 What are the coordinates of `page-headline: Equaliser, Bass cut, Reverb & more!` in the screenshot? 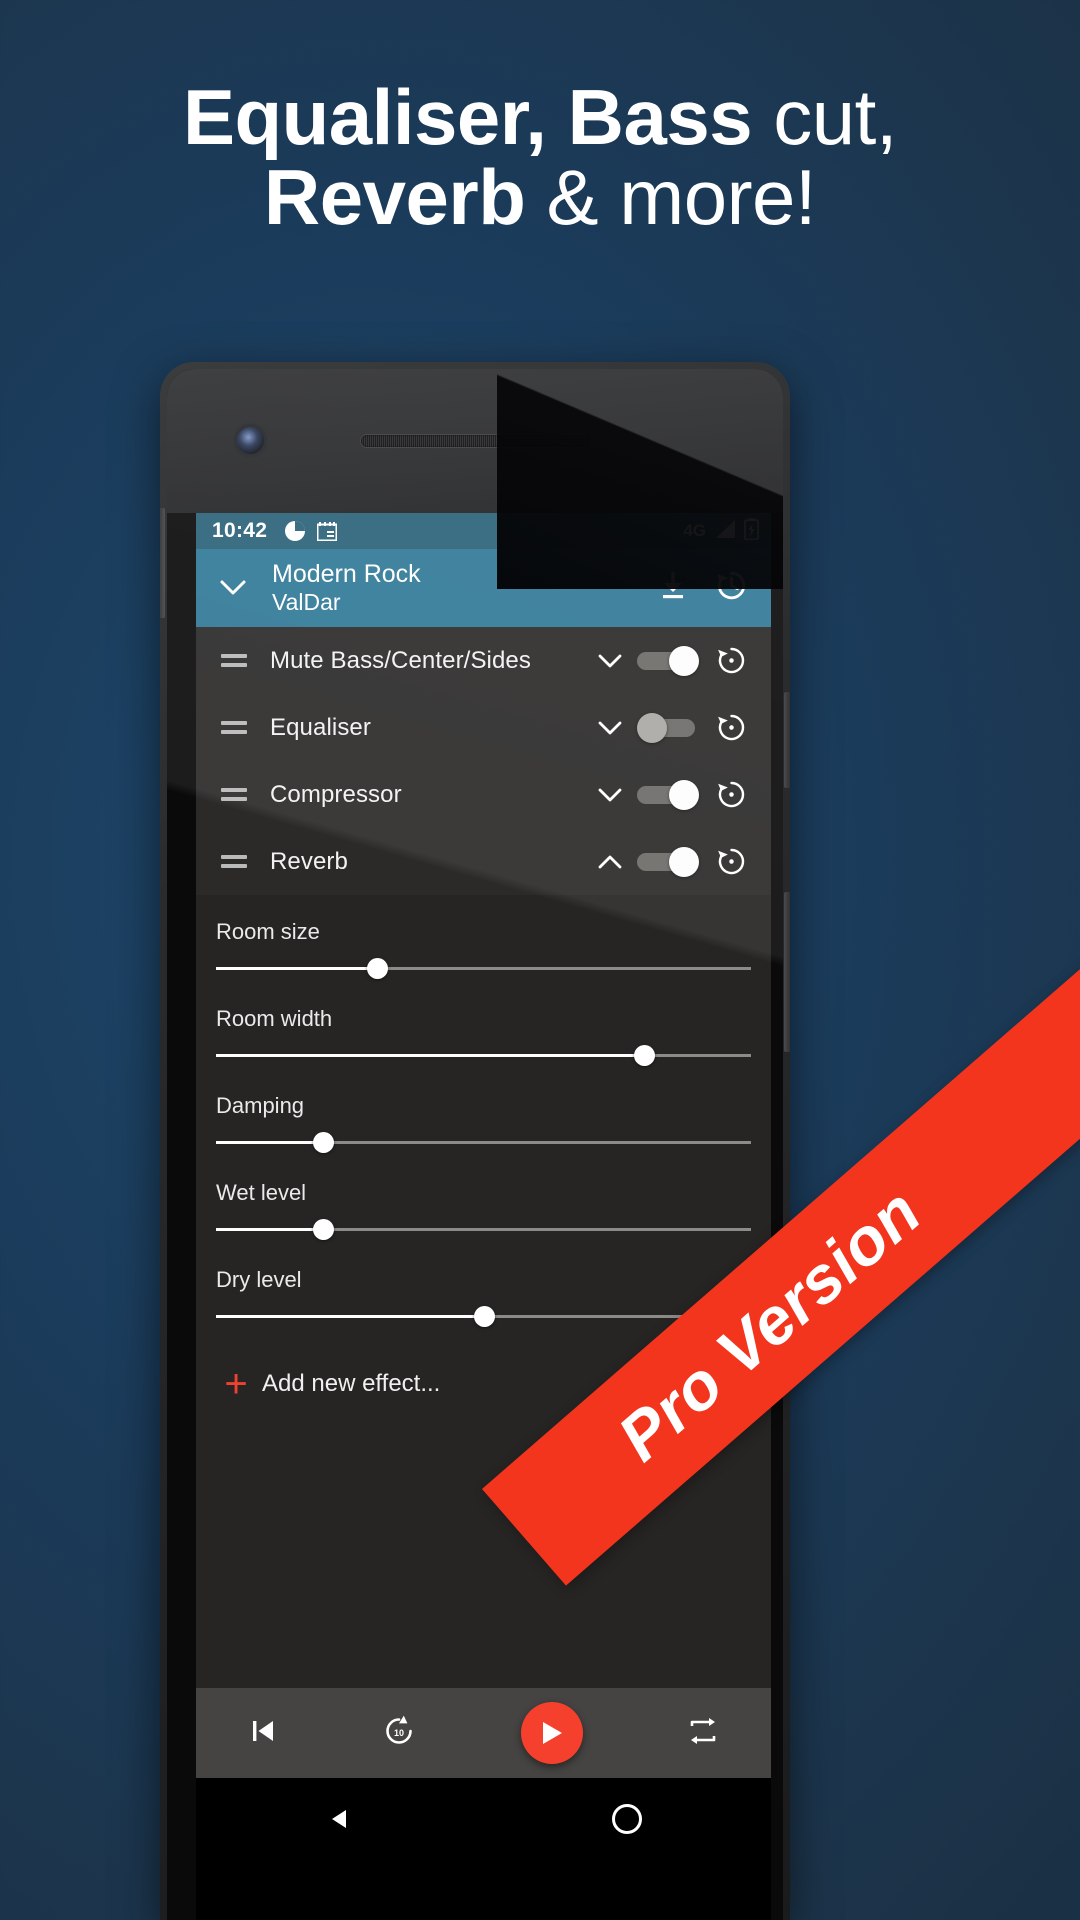 It's located at (540, 157).